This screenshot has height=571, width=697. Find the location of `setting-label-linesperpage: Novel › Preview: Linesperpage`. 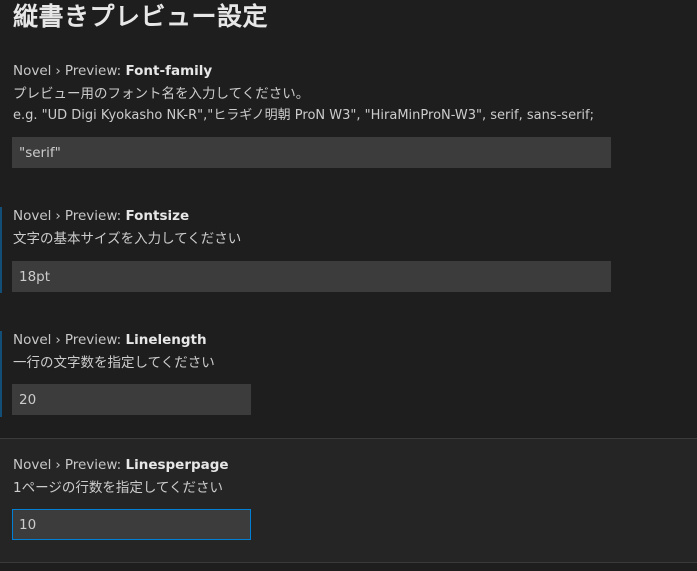

setting-label-linesperpage: Novel › Preview: Linesperpage is located at coordinates (121, 465).